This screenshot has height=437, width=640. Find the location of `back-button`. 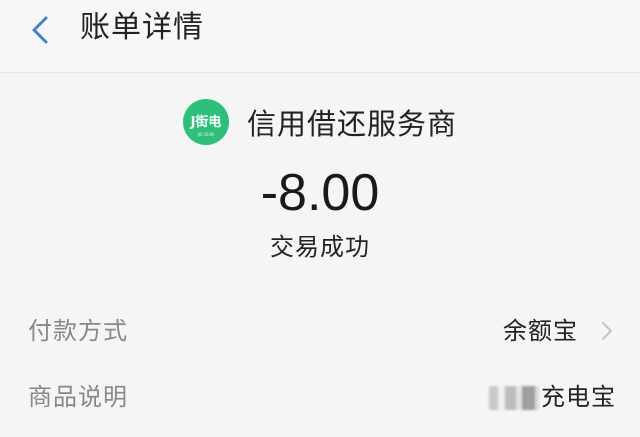

back-button is located at coordinates (42, 30).